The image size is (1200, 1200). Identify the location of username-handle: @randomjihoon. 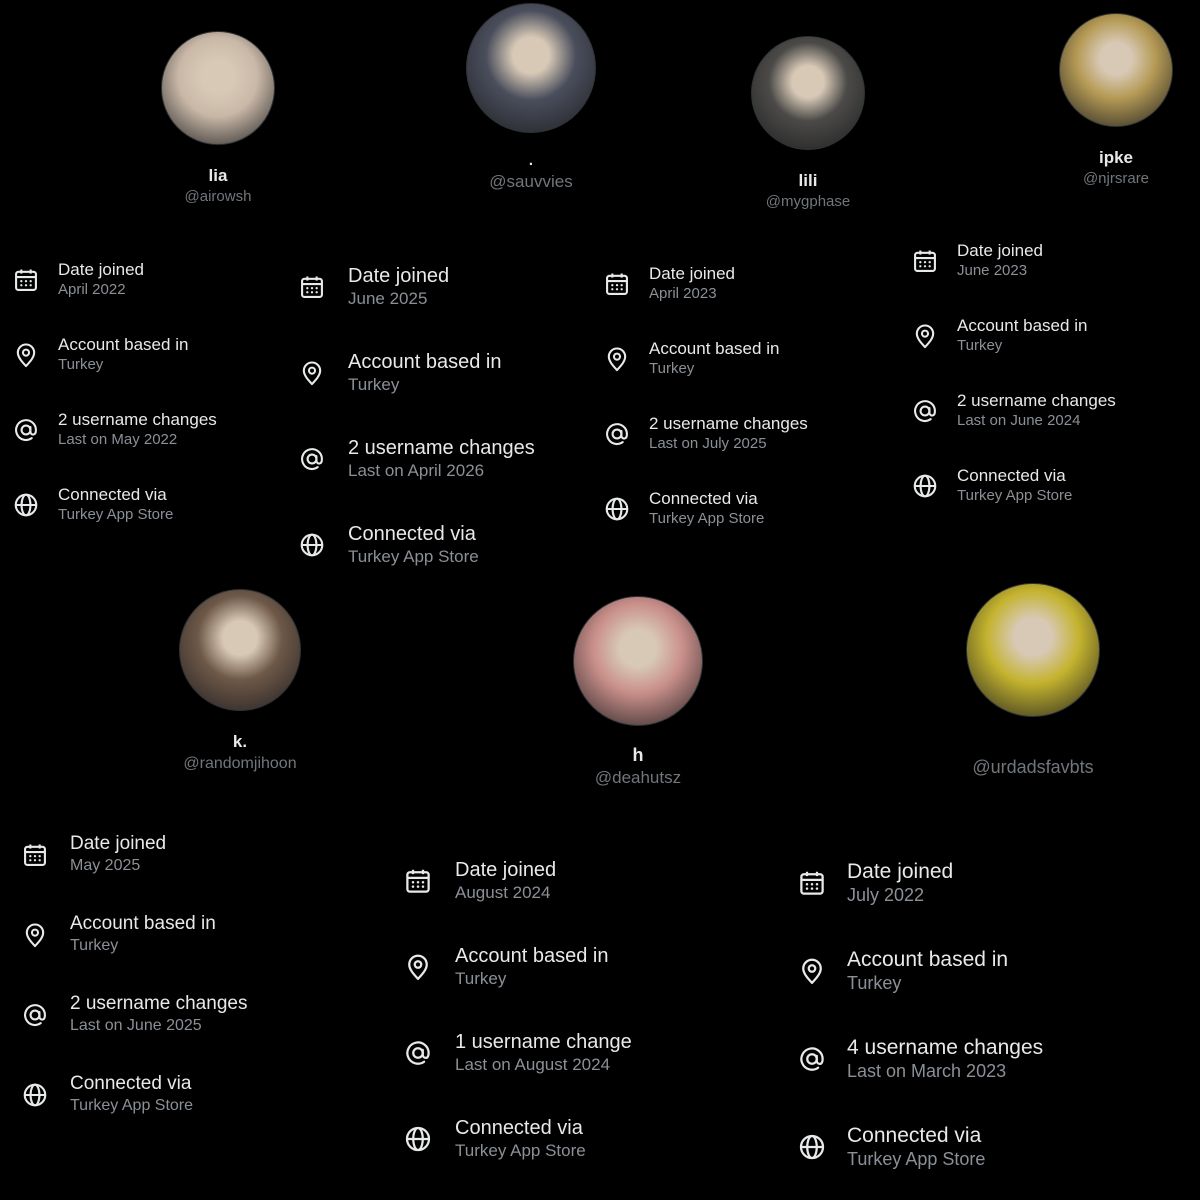
(240, 763).